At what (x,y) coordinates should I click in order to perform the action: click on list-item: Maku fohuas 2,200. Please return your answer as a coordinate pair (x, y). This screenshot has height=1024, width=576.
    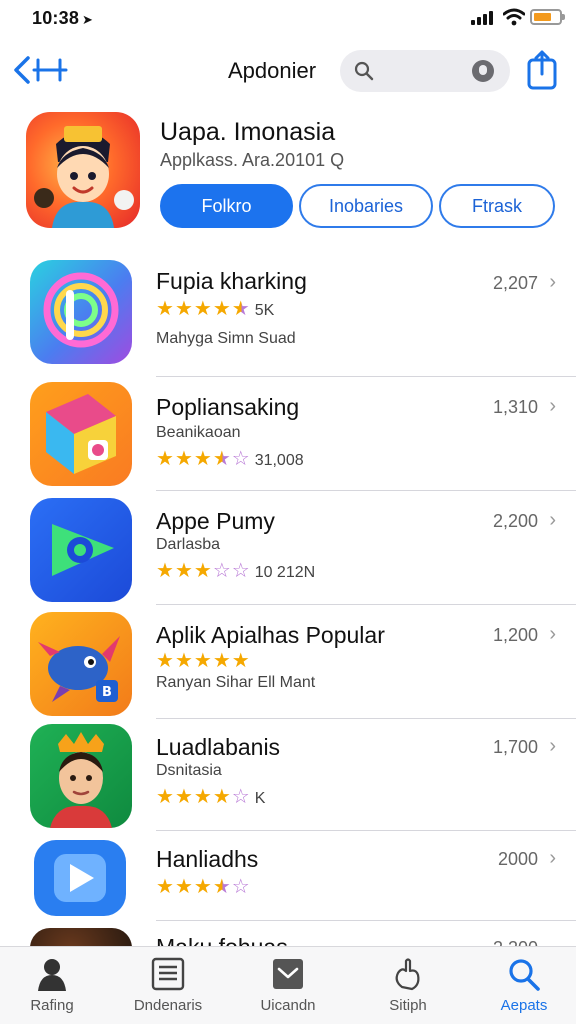
    Looking at the image, I should click on (288, 937).